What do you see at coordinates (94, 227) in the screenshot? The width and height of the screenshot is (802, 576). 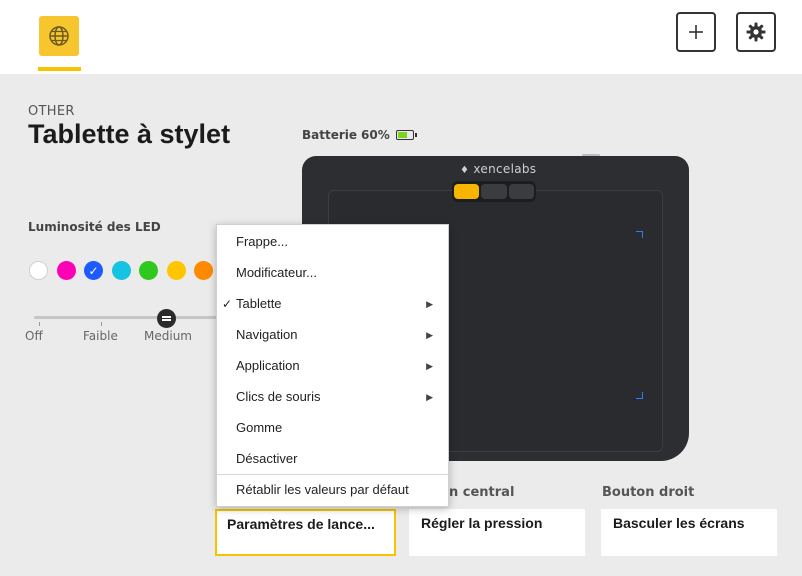 I see `led-brightness-label: Luminosité des LED` at bounding box center [94, 227].